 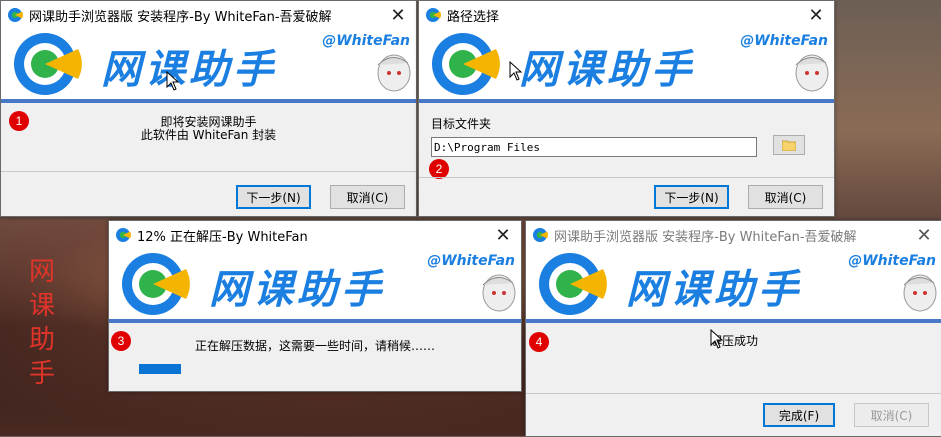 What do you see at coordinates (799, 415) in the screenshot?
I see `finish-button: 完成(F)` at bounding box center [799, 415].